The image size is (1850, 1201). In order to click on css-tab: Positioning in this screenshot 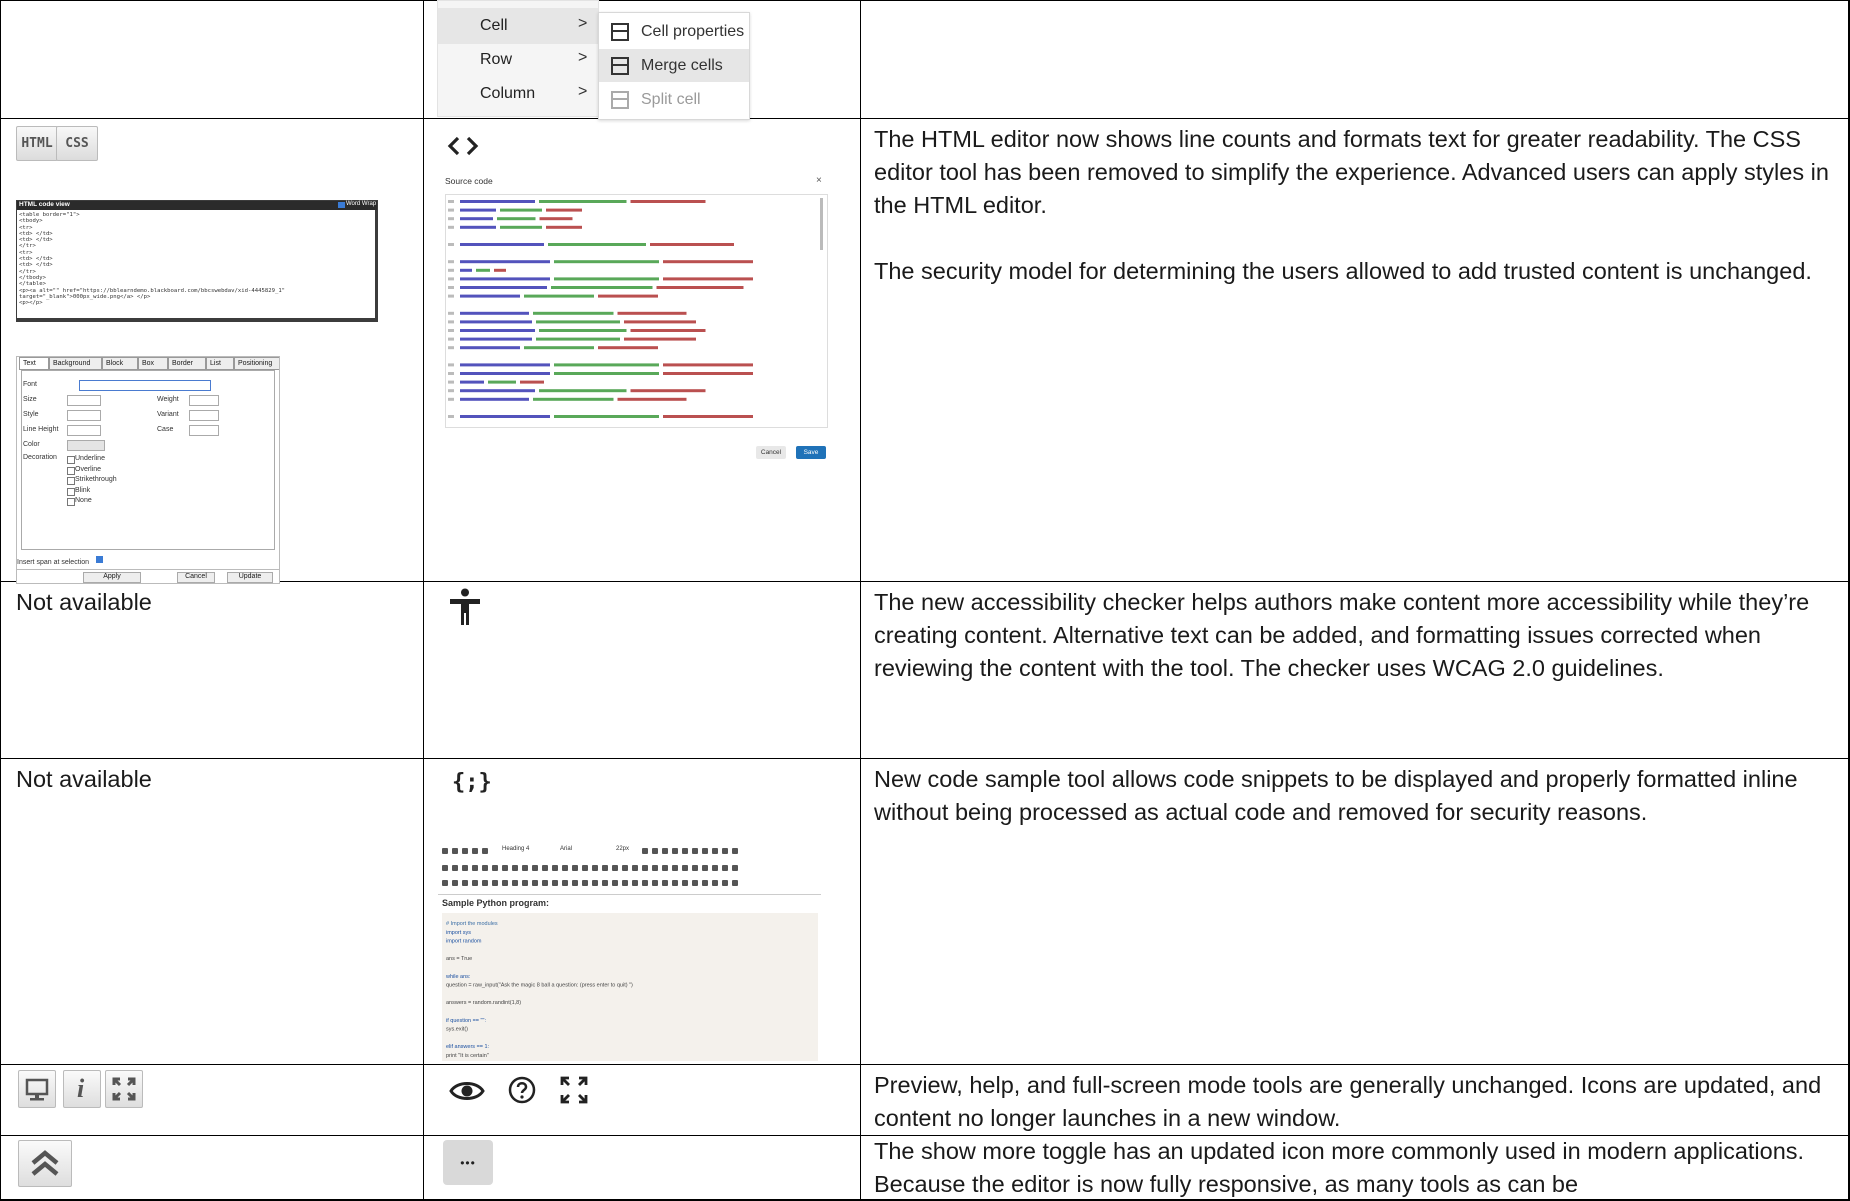, I will do `click(256, 363)`.